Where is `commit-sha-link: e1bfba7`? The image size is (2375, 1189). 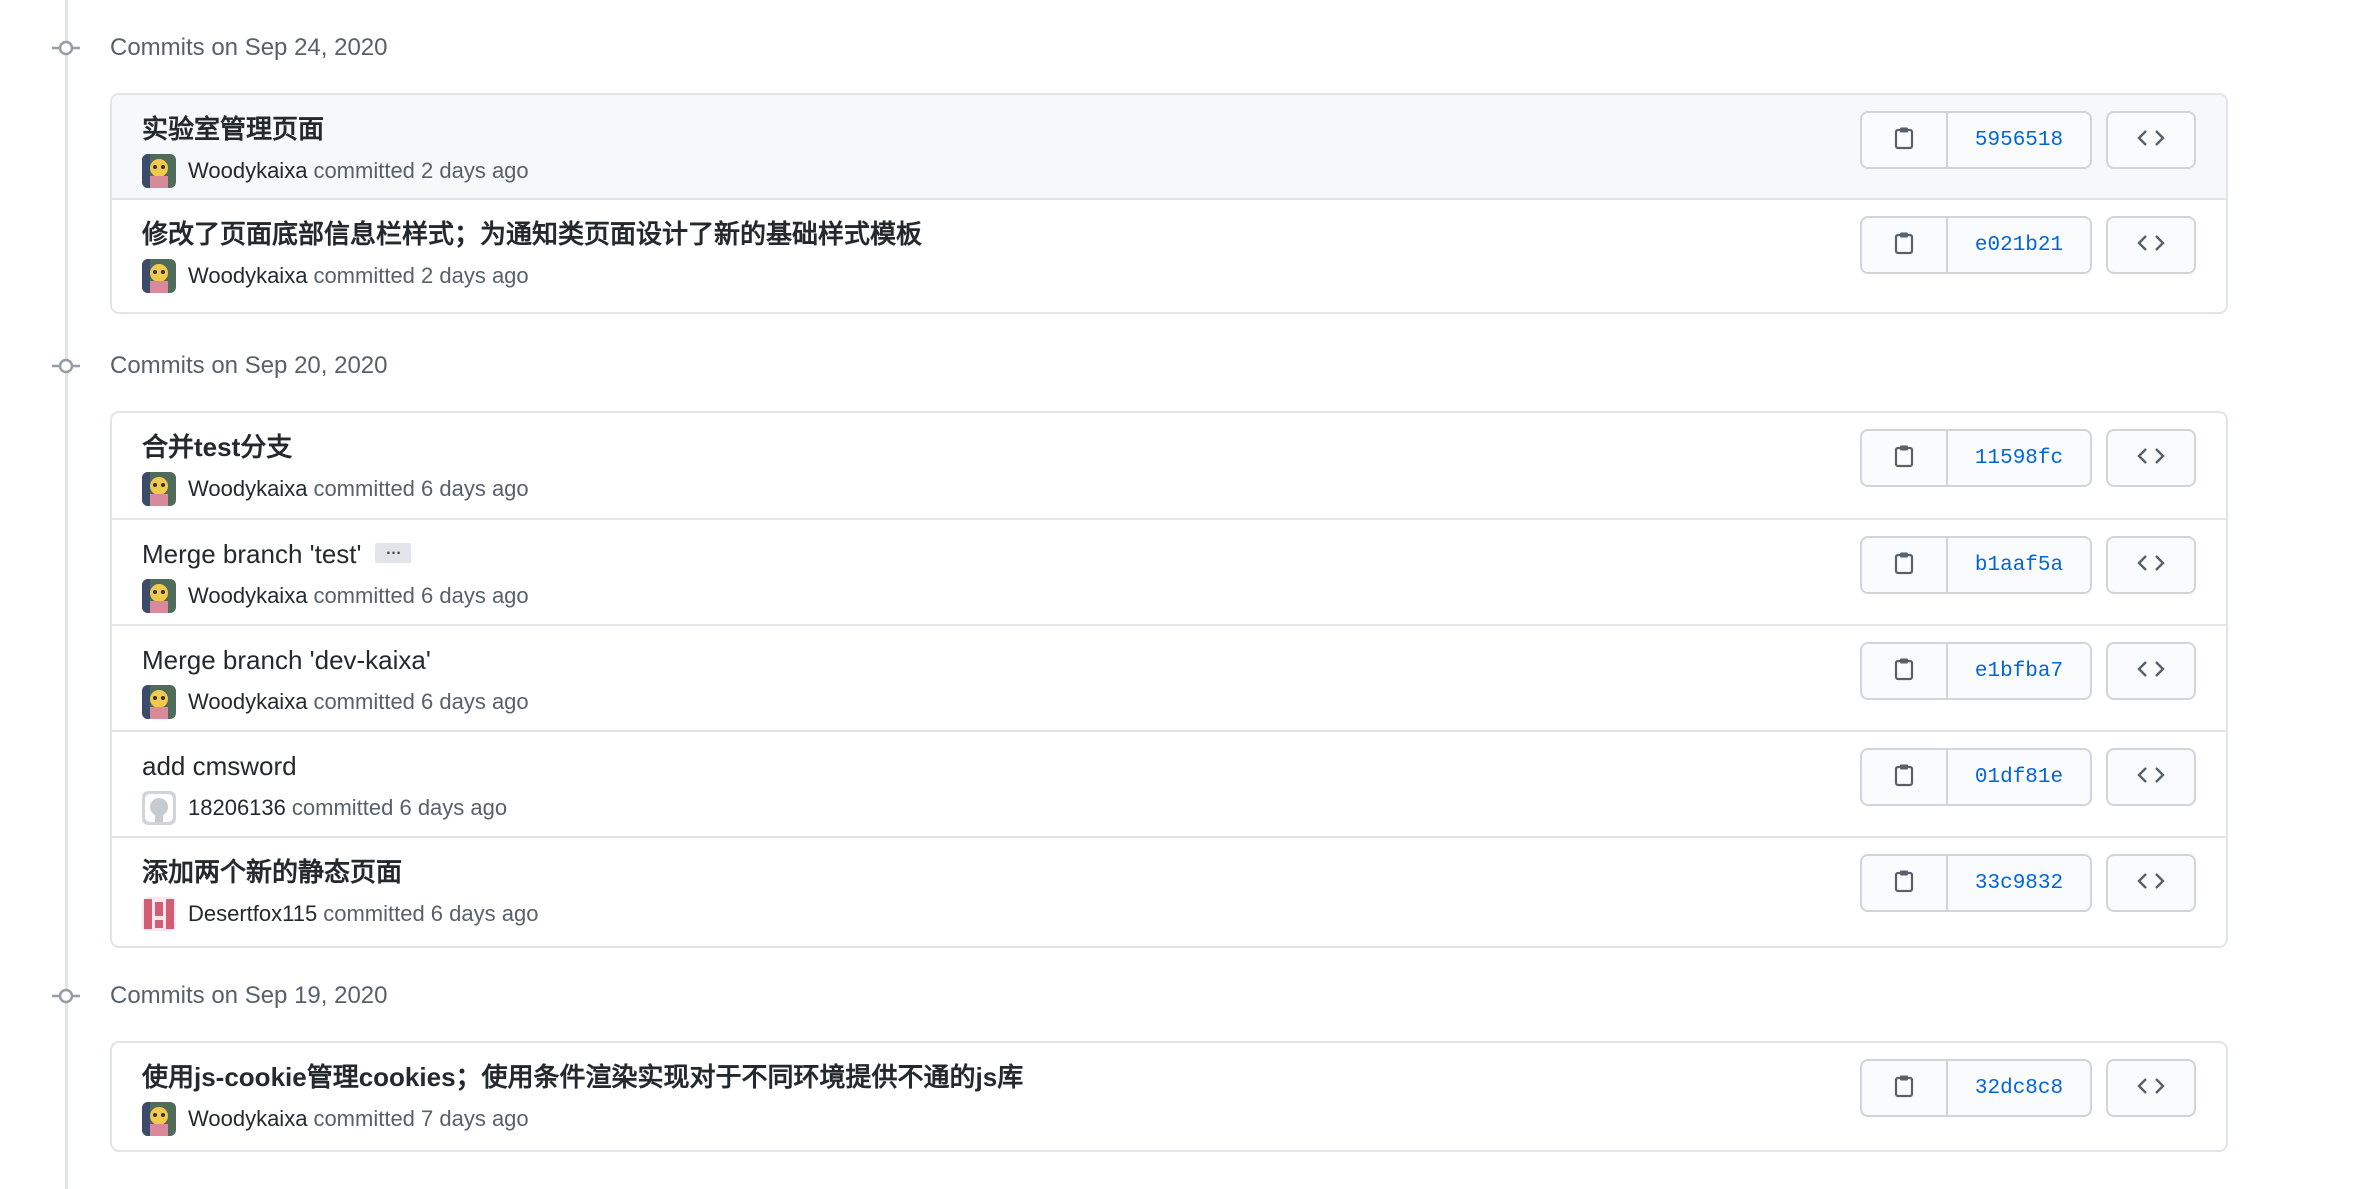
commit-sha-link: e1bfba7 is located at coordinates (2019, 671).